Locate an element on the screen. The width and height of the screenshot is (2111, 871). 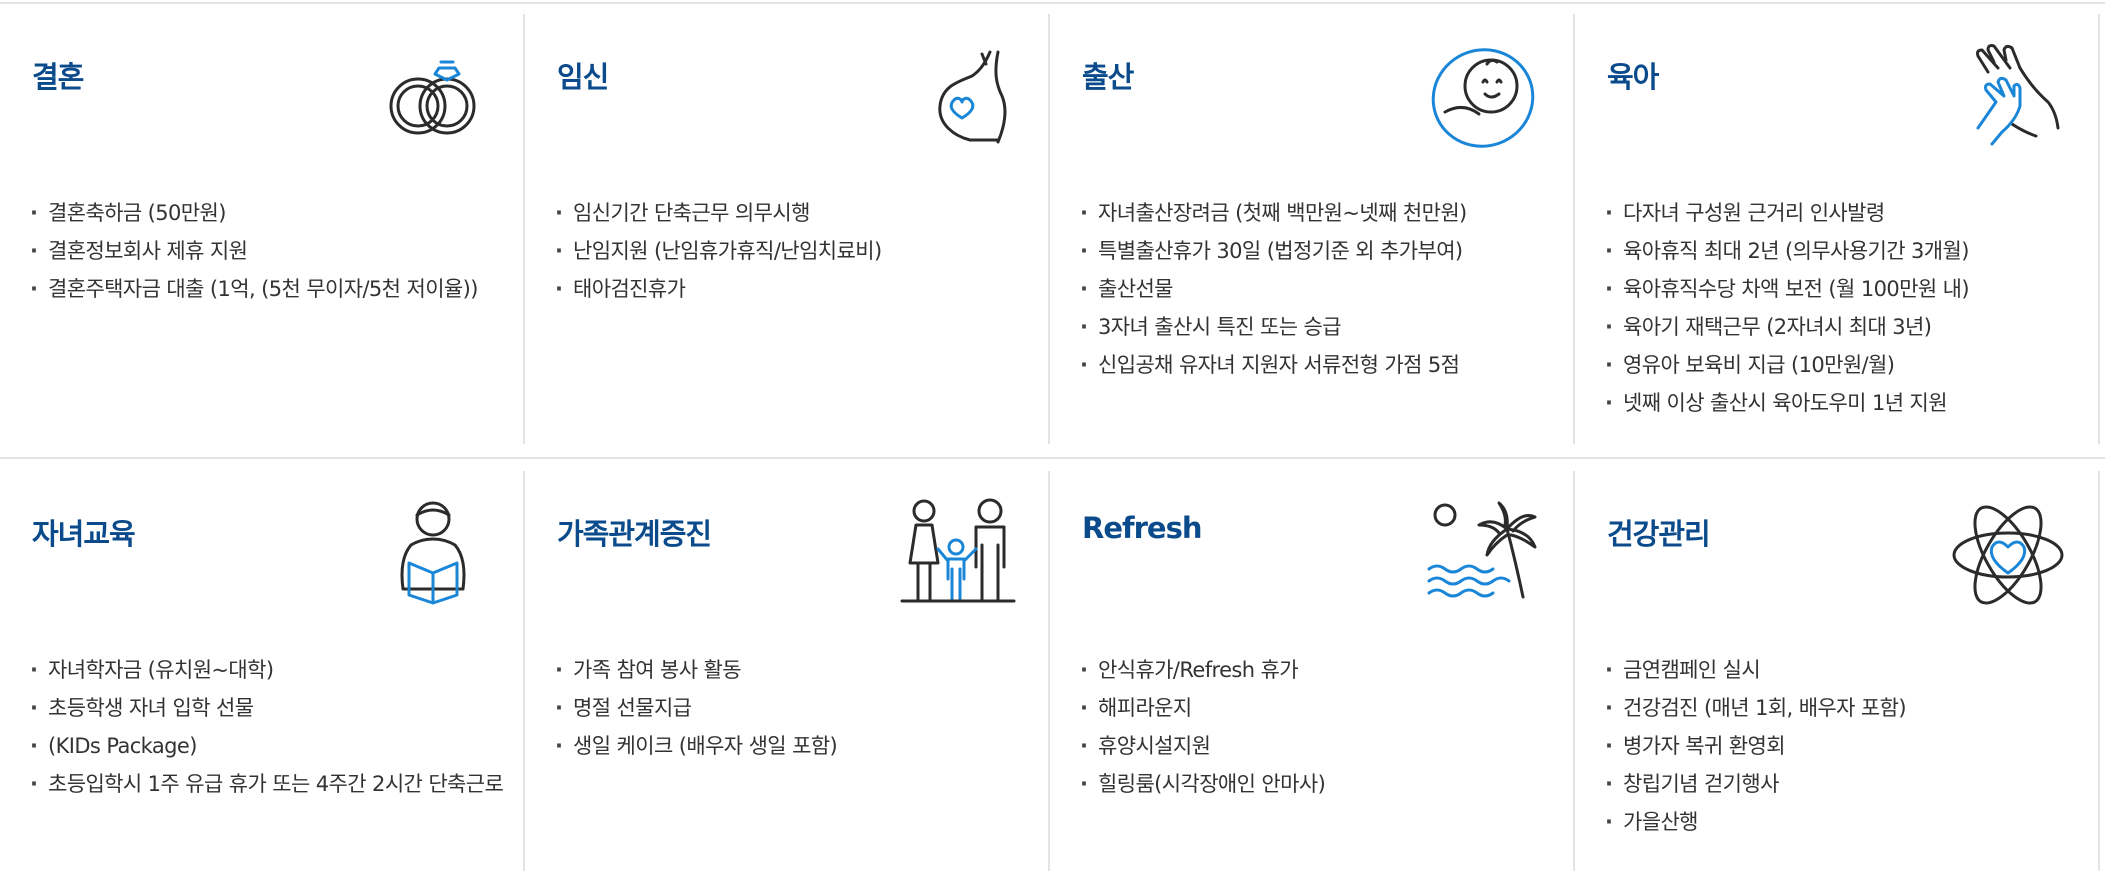
list-item: 출산선물 is located at coordinates (1273, 289).